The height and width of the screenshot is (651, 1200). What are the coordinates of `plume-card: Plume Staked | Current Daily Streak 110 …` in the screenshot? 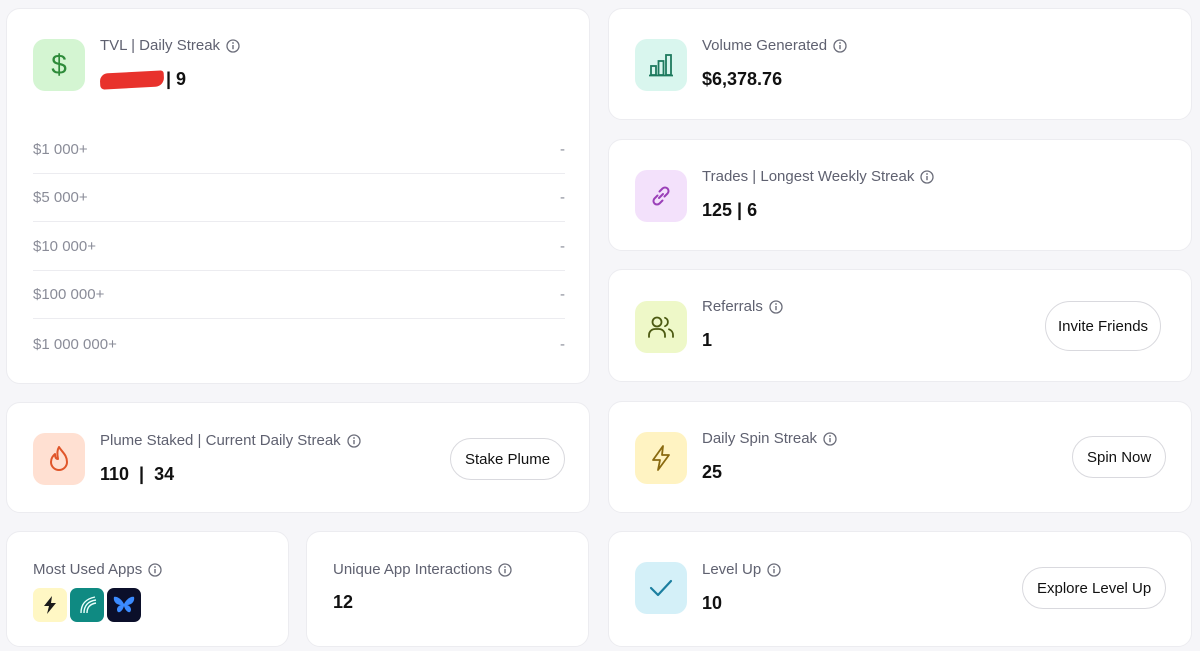 It's located at (298, 457).